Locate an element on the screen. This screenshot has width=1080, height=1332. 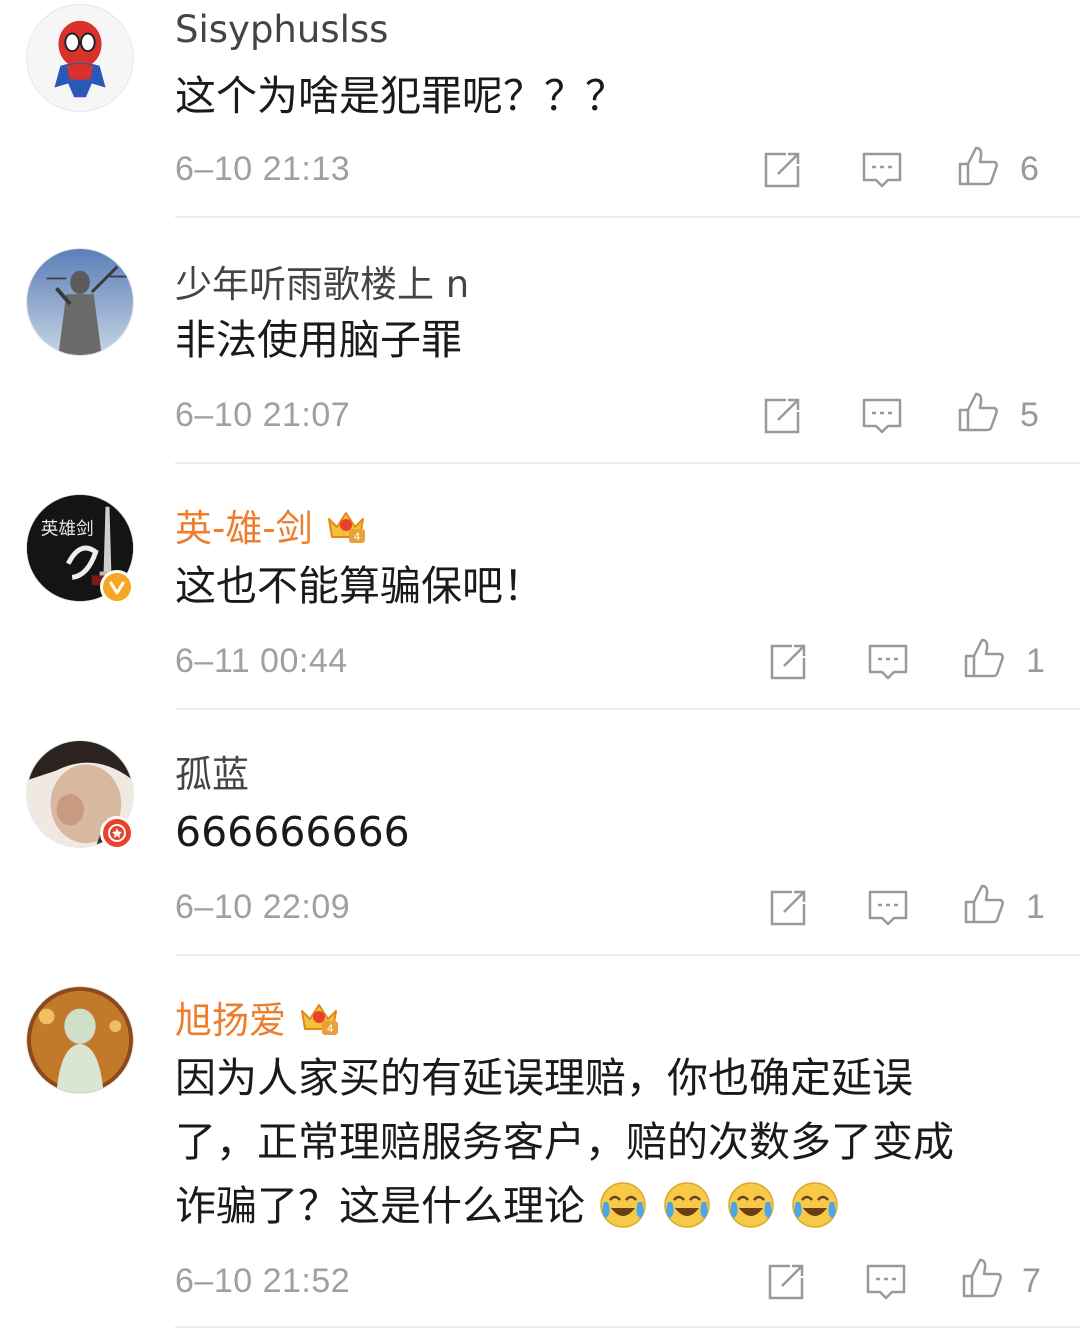
like-count: 5 is located at coordinates (1029, 415).